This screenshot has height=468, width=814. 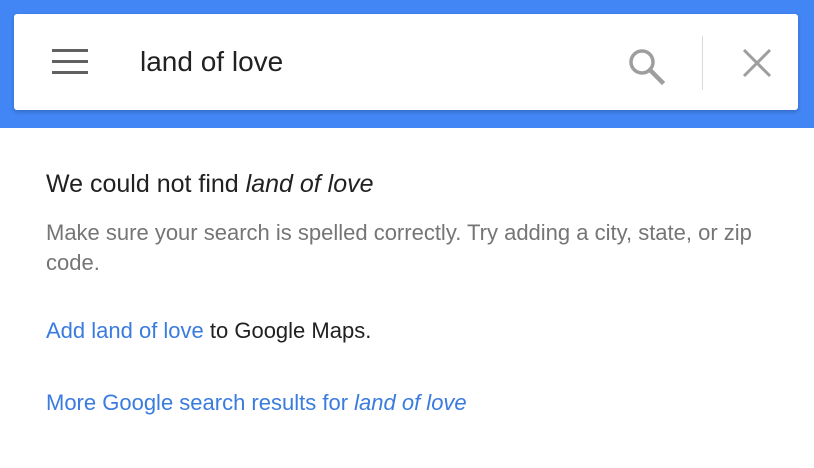 I want to click on search-button, so click(x=648, y=70).